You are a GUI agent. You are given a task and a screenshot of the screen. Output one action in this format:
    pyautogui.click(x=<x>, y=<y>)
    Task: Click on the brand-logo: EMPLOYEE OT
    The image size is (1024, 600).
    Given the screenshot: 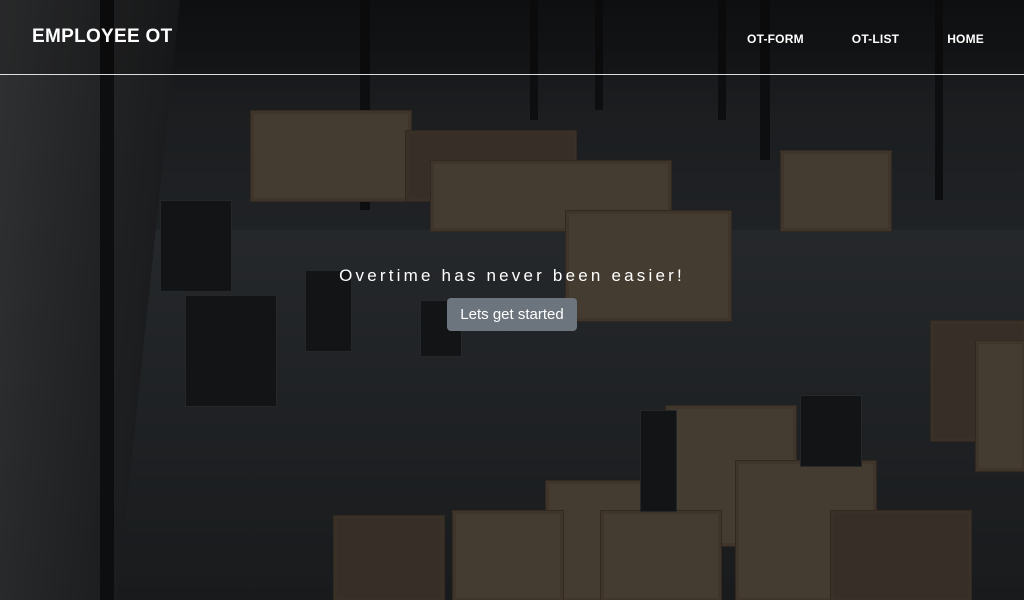 What is the action you would take?
    pyautogui.click(x=102, y=37)
    